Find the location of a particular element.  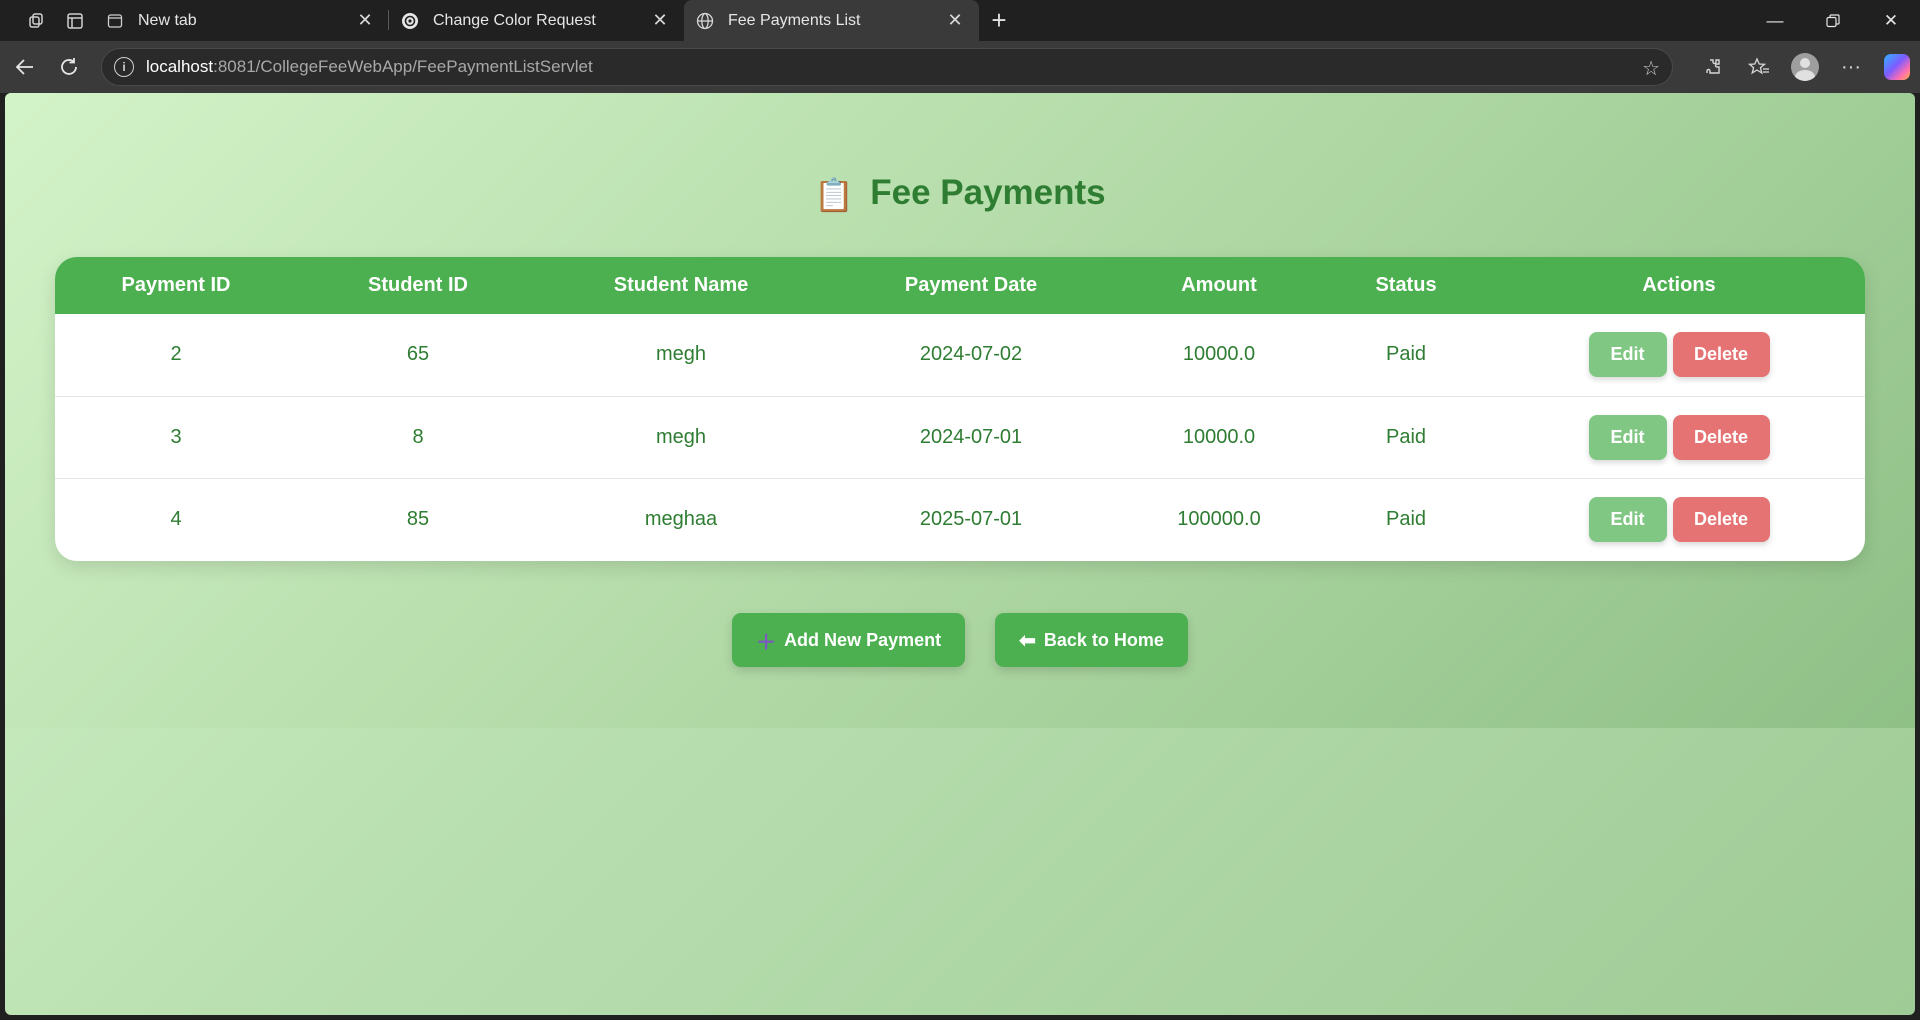

profile-avatar is located at coordinates (1805, 67).